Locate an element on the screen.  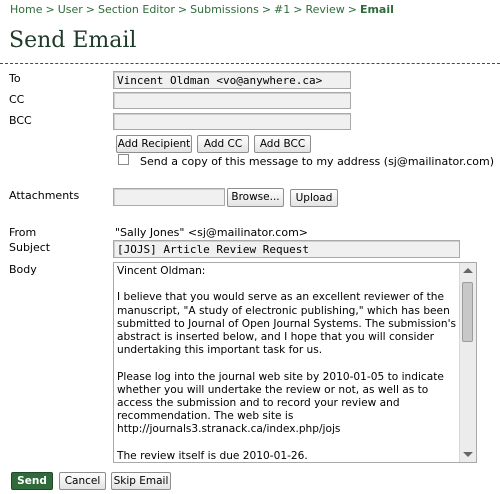
scroll-thumb is located at coordinates (467, 312).